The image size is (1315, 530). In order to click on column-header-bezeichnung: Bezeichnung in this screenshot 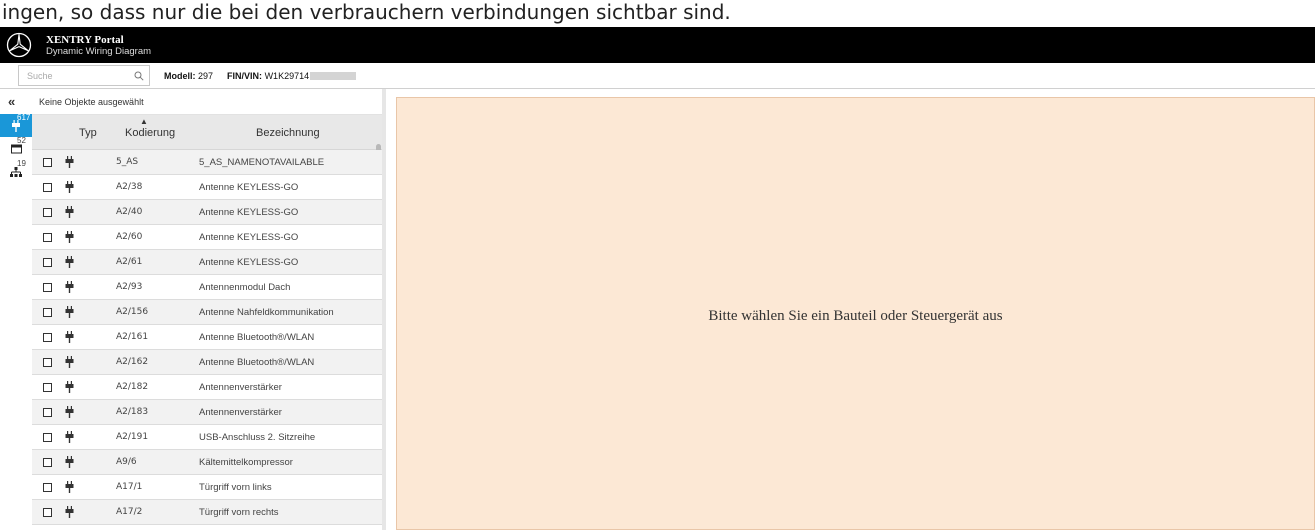, I will do `click(288, 133)`.